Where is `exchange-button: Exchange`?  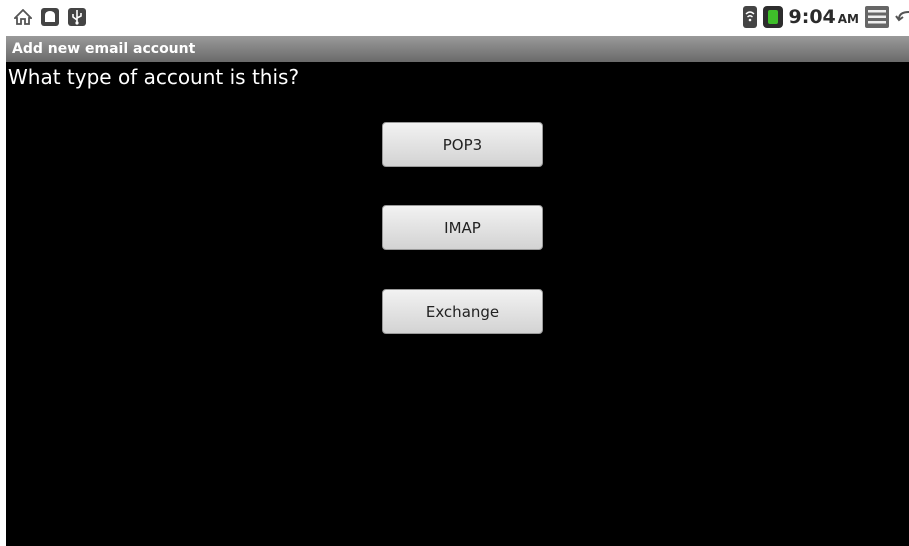
exchange-button: Exchange is located at coordinates (462, 311).